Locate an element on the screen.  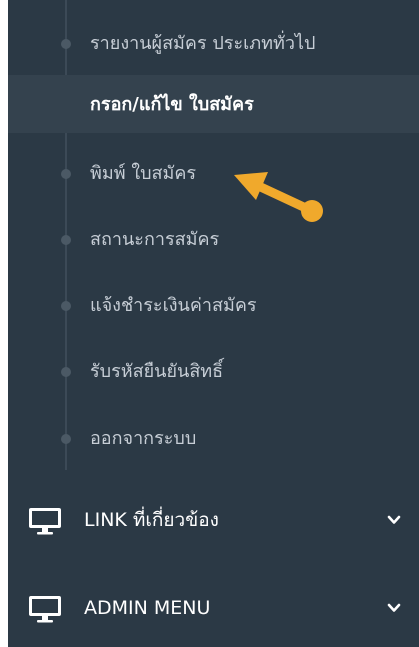
submenu-item-confirmation-code: รับรหัสยืนยันสิทธิ์ is located at coordinates (213, 371).